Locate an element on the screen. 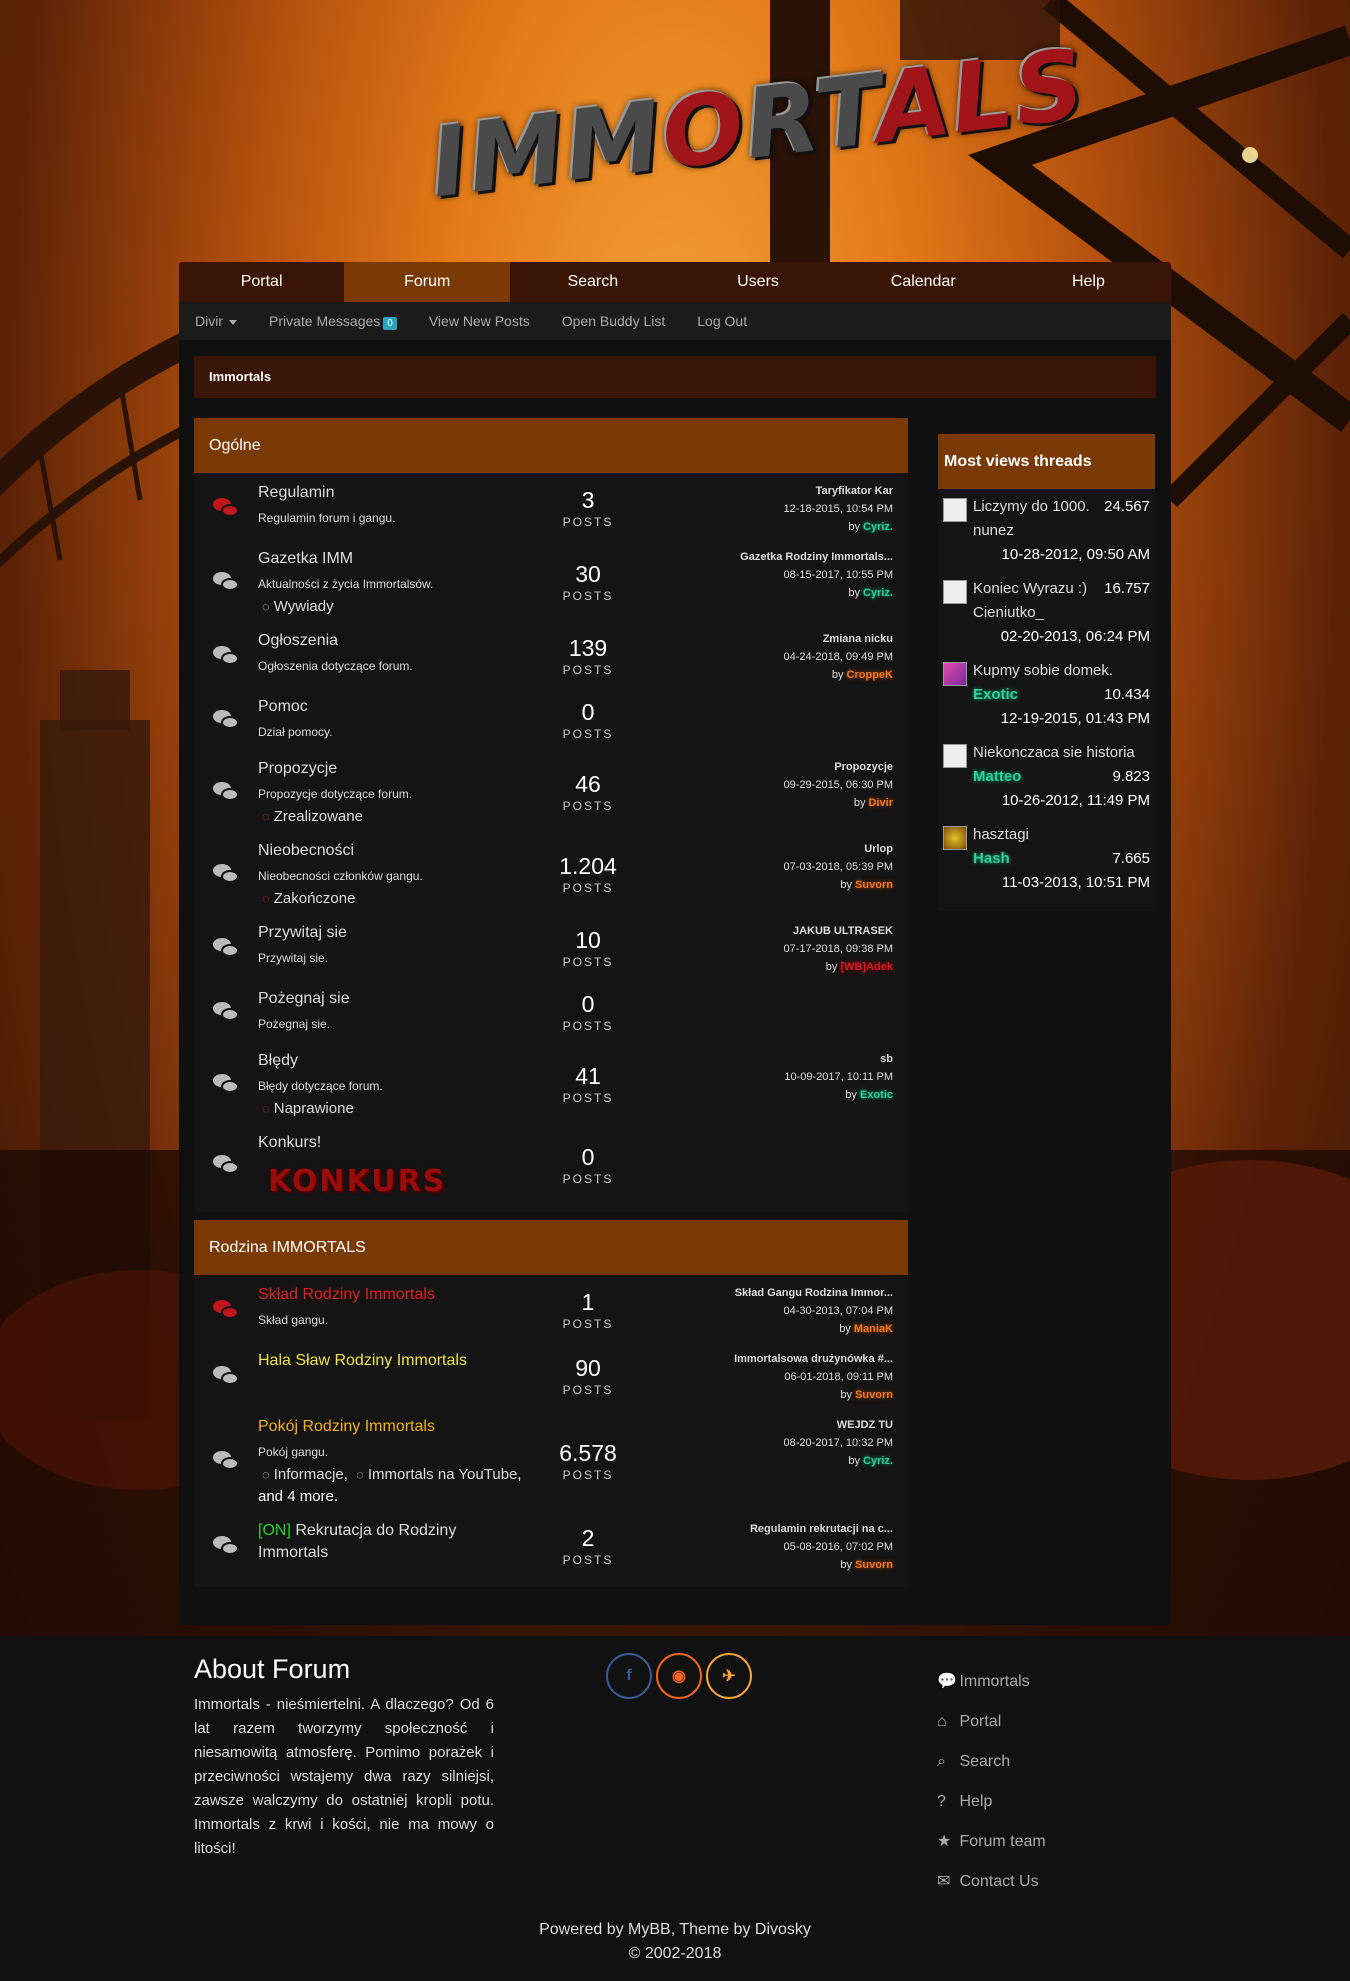  forum-title-link: Przywitaj sie is located at coordinates (393, 933).